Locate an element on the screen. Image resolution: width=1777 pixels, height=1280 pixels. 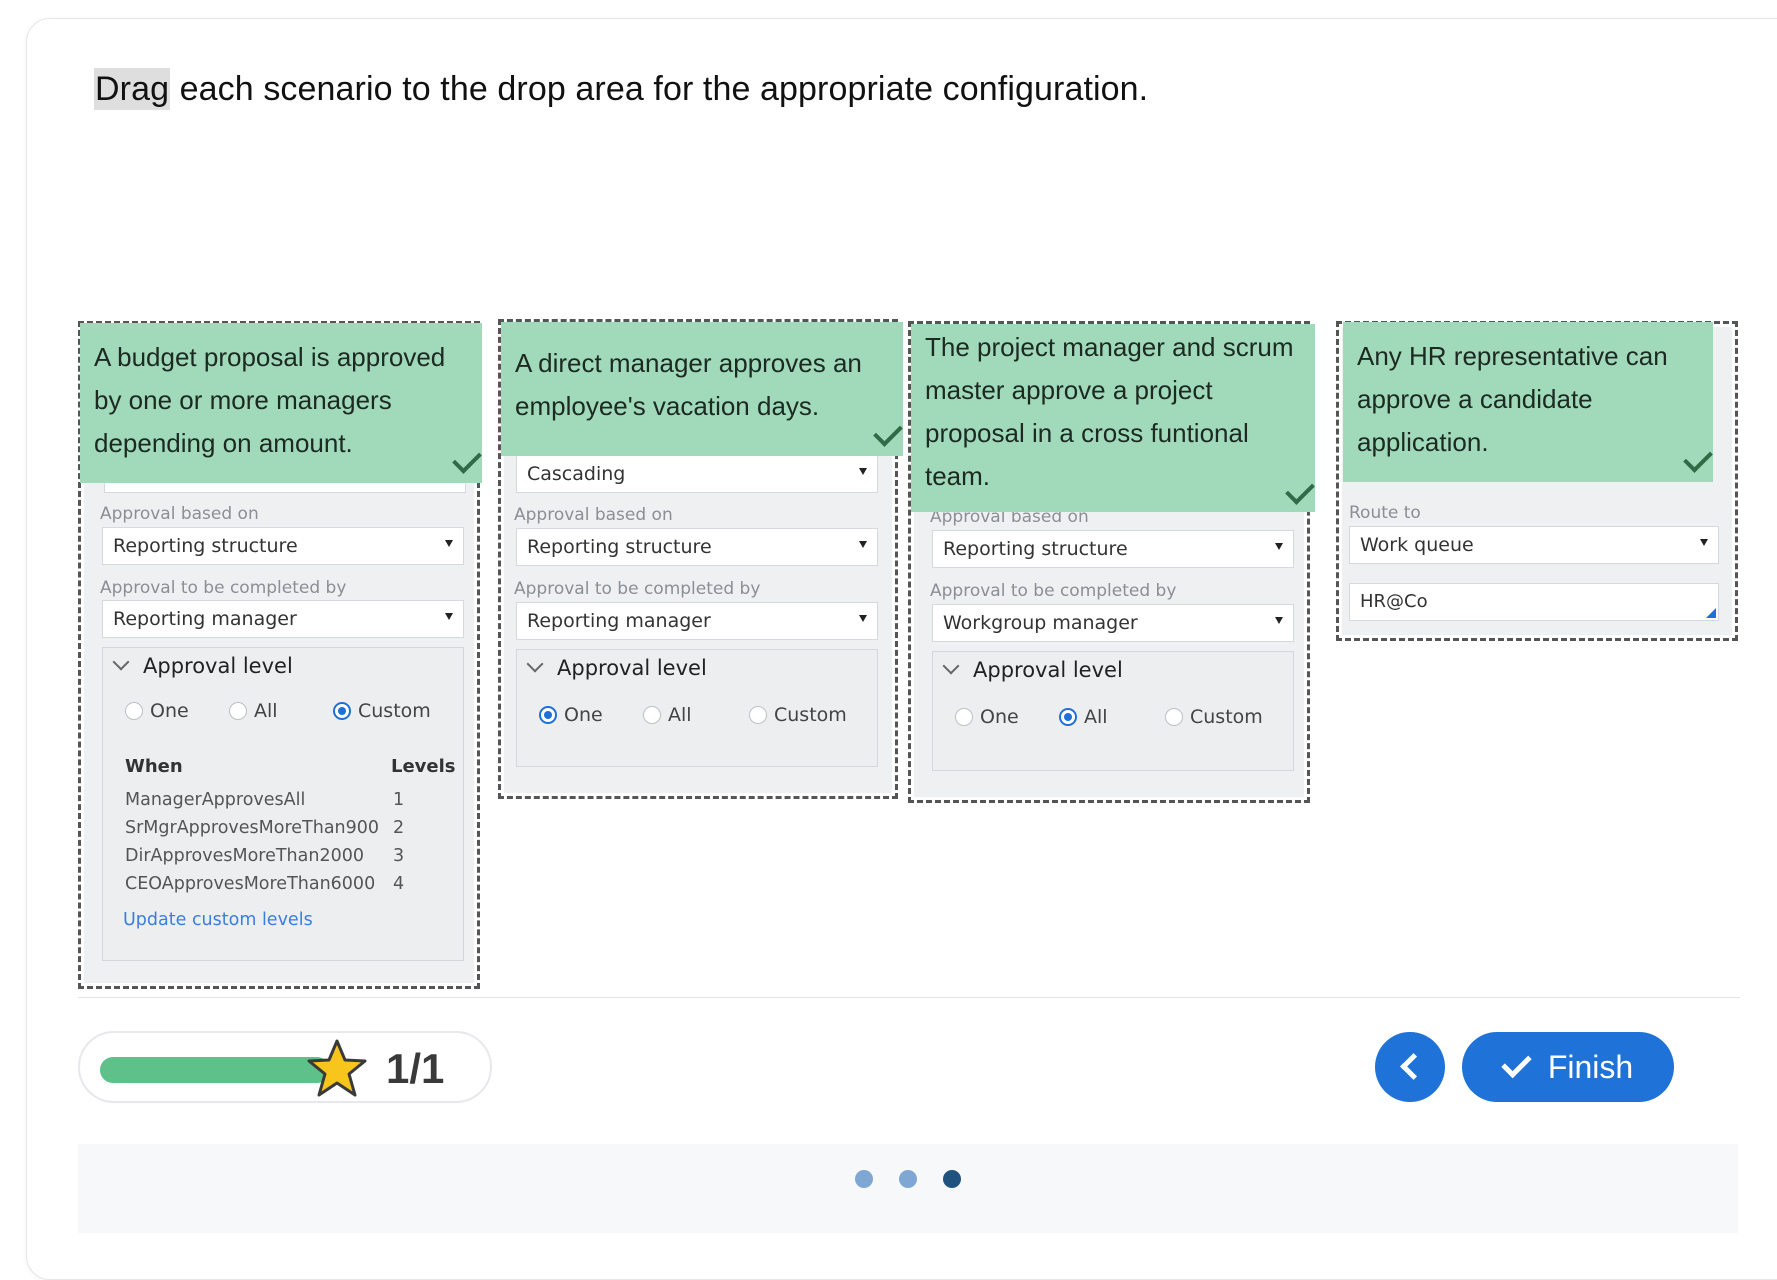
footer-divider is located at coordinates (909, 997).